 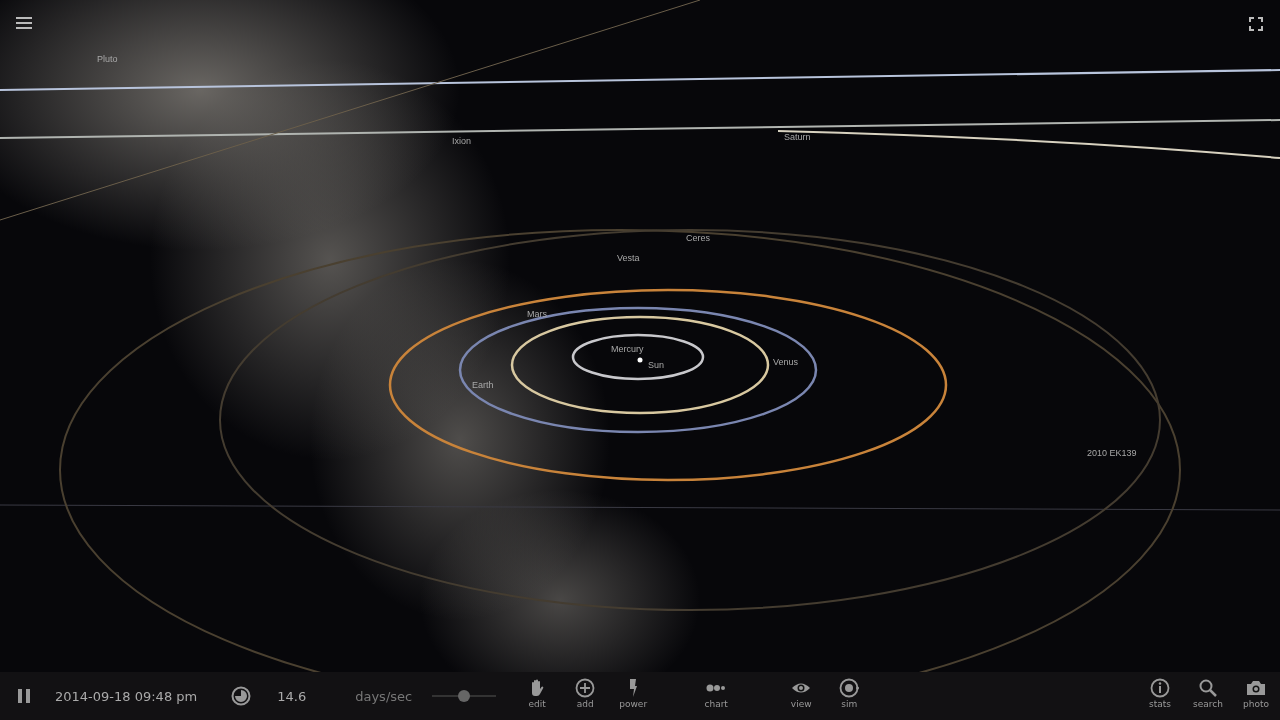 What do you see at coordinates (126, 696) in the screenshot?
I see `date-time-text: 2014-09-18 09:48 pm` at bounding box center [126, 696].